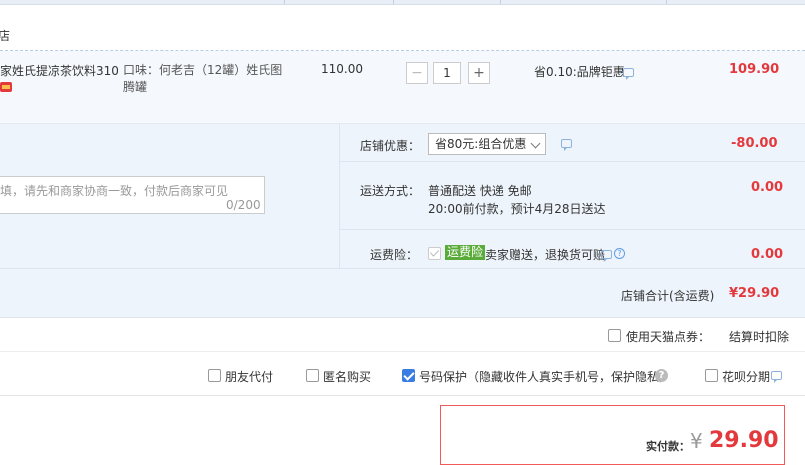  I want to click on shop-discount-select: 省80元:组合优惠, so click(487, 144).